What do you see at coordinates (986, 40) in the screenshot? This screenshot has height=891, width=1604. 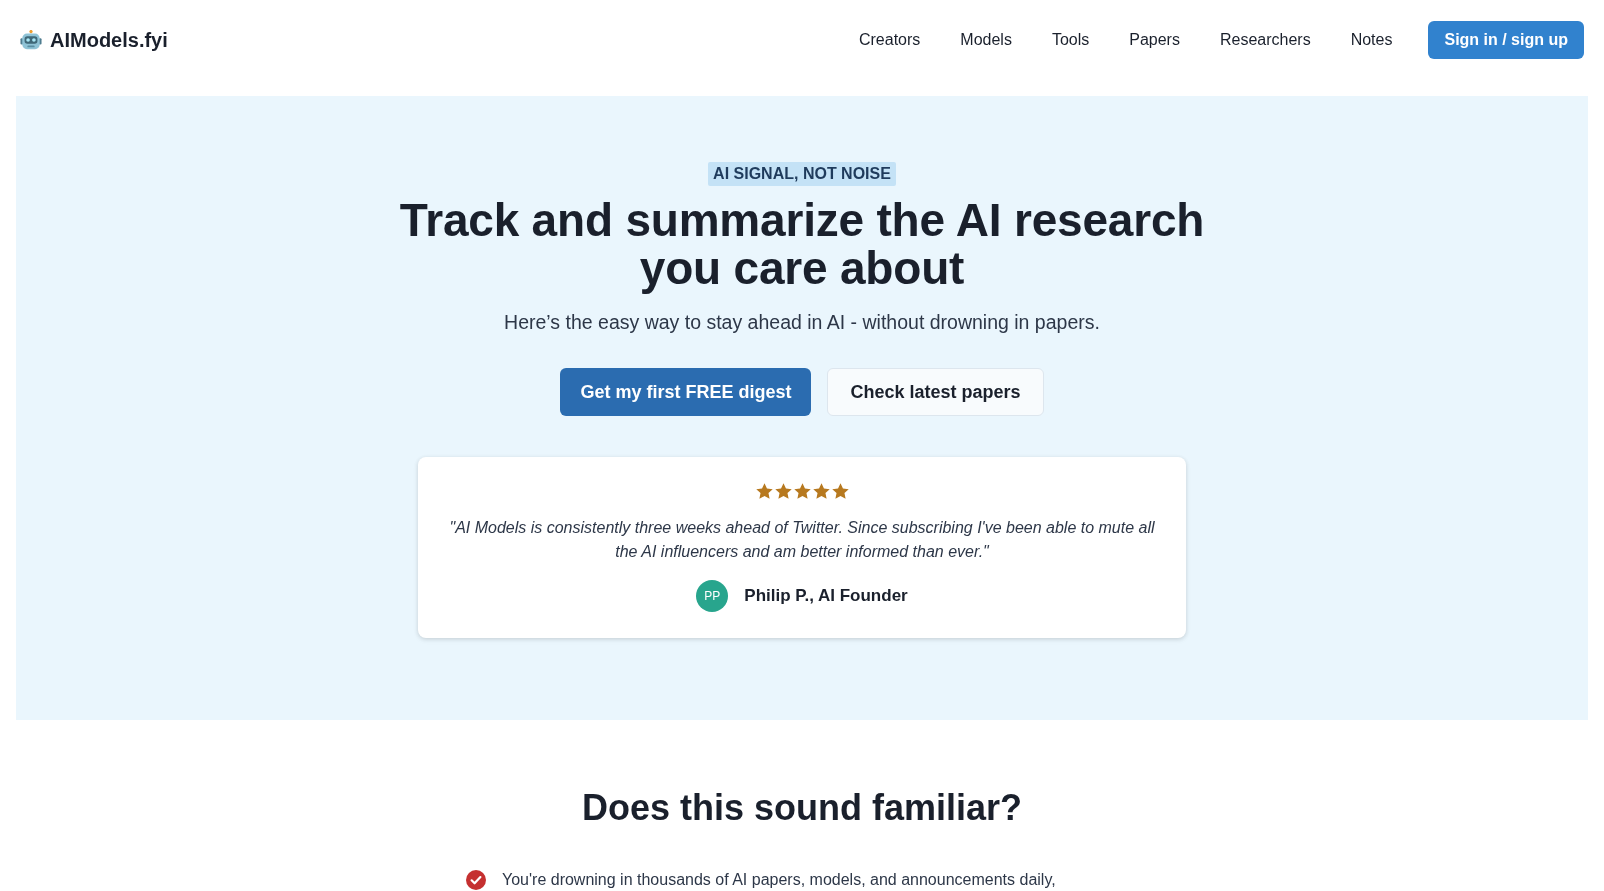 I see `nav-link: Models` at bounding box center [986, 40].